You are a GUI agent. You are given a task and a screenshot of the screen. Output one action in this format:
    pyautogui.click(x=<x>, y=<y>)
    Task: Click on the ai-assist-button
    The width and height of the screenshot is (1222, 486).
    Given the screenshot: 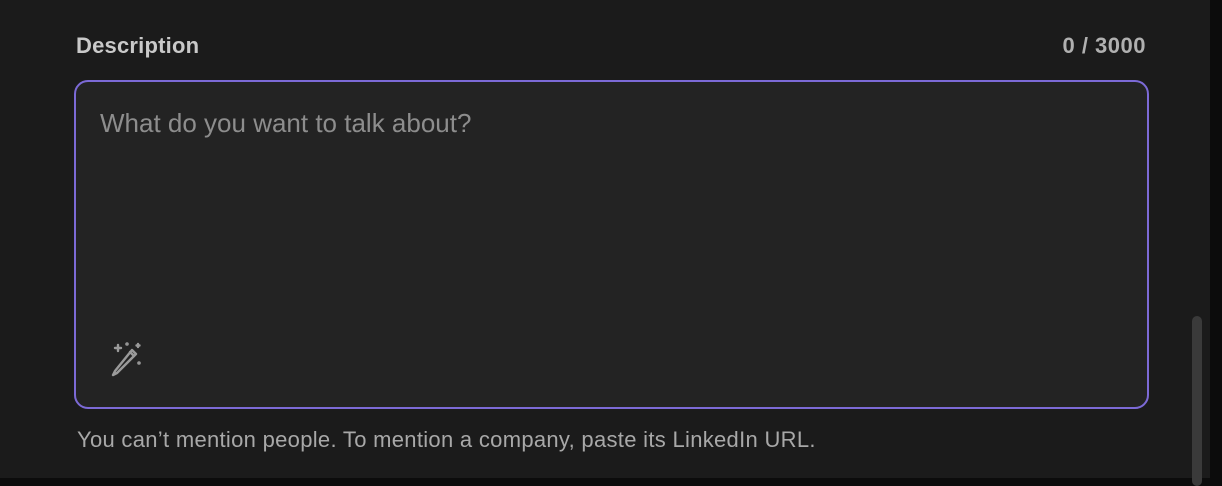 What is the action you would take?
    pyautogui.click(x=125, y=359)
    